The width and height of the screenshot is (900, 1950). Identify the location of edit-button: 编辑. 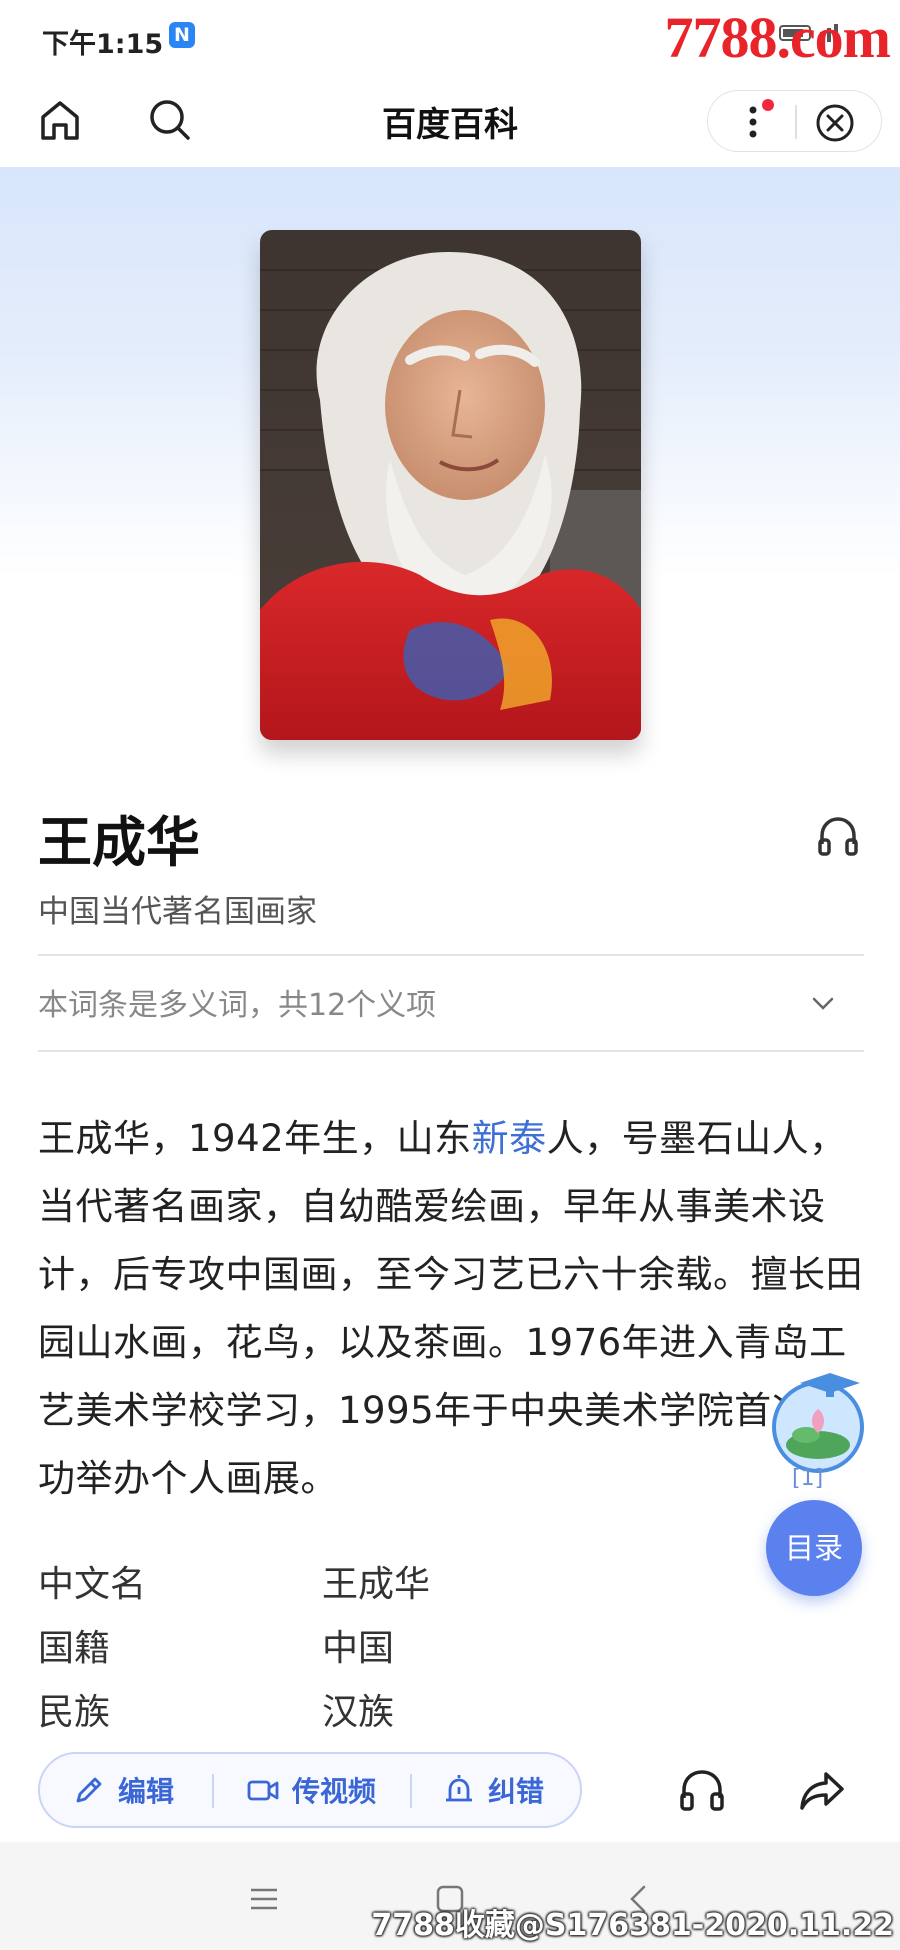
(123, 1790).